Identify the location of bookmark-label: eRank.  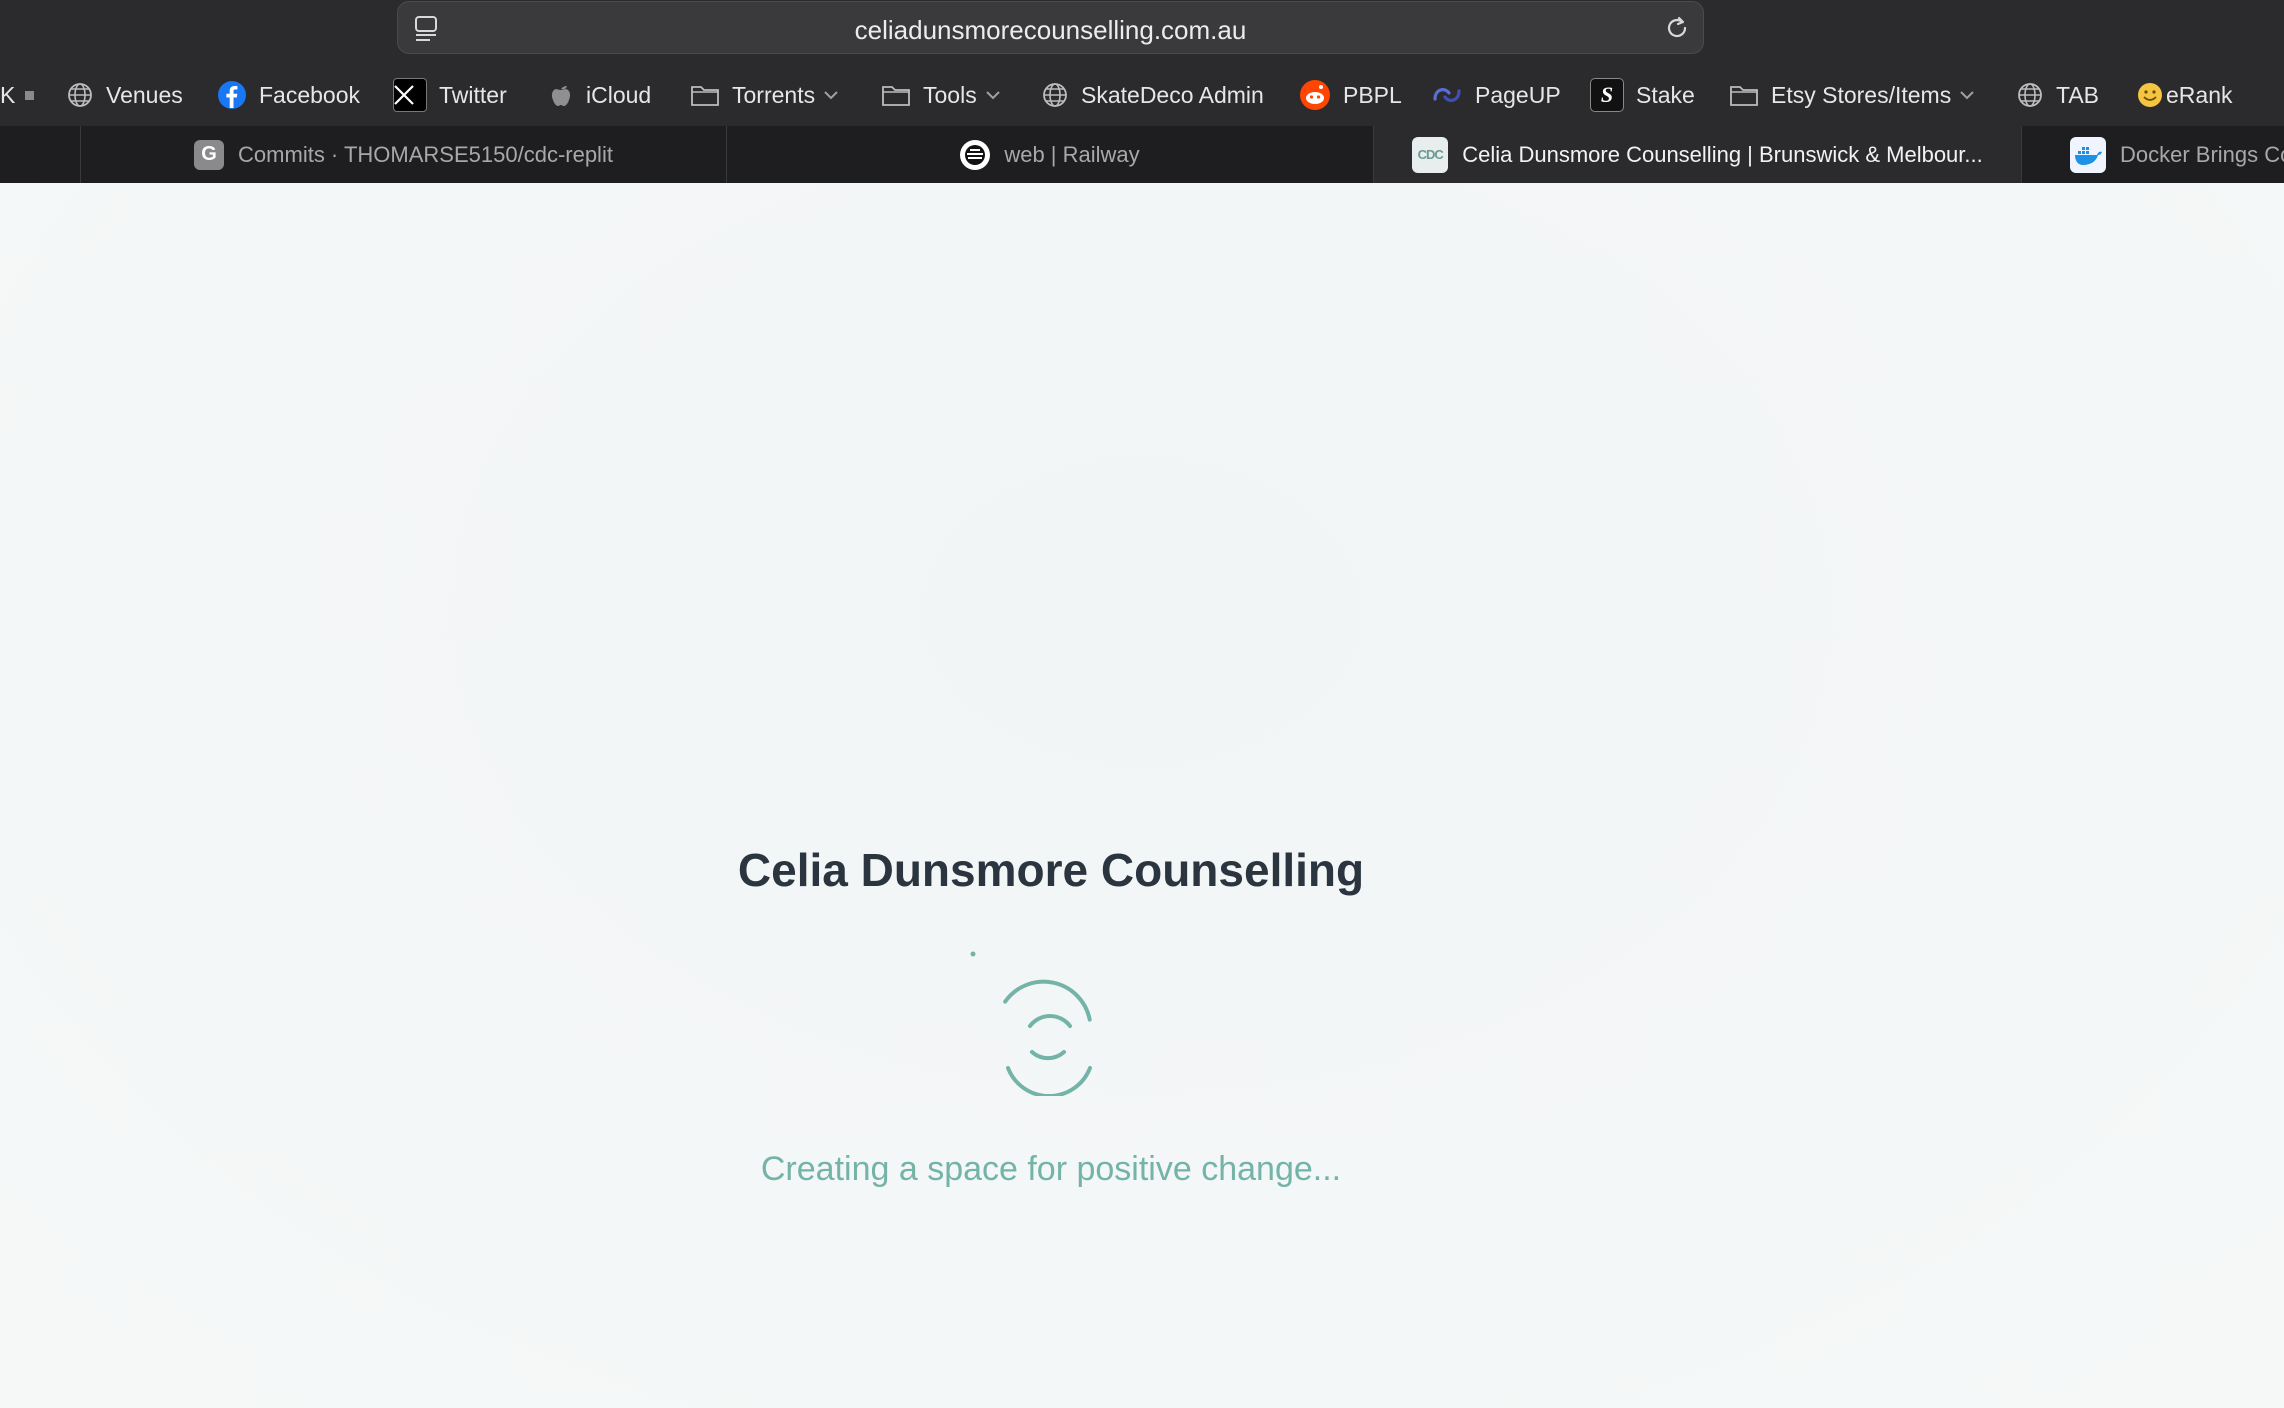
(2199, 94).